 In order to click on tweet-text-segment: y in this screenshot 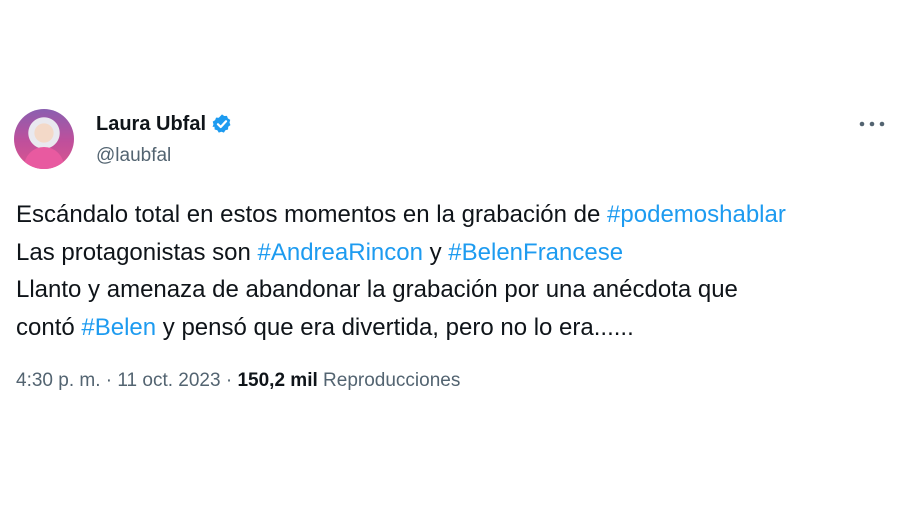, I will do `click(435, 252)`.